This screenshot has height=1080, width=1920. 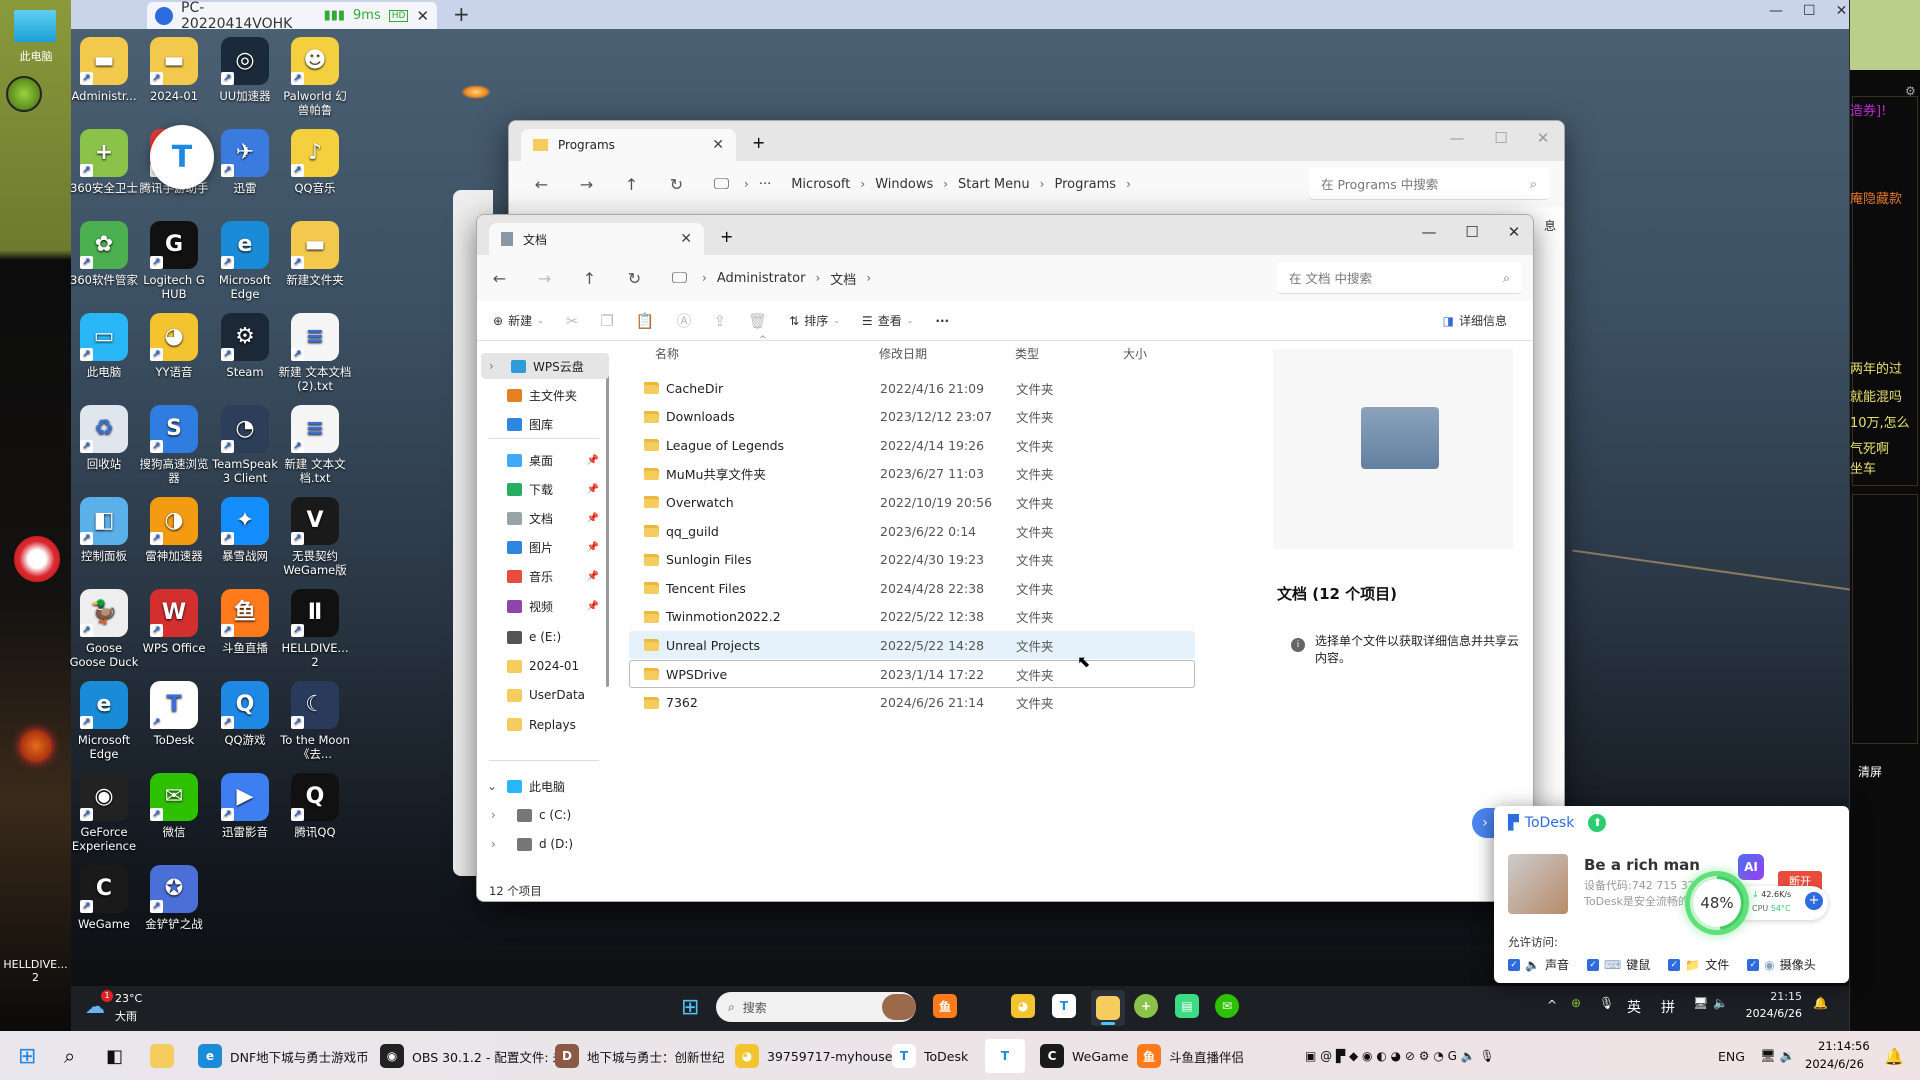 What do you see at coordinates (1399, 278) in the screenshot?
I see `search-input: 在 文档 中搜索 ⌕` at bounding box center [1399, 278].